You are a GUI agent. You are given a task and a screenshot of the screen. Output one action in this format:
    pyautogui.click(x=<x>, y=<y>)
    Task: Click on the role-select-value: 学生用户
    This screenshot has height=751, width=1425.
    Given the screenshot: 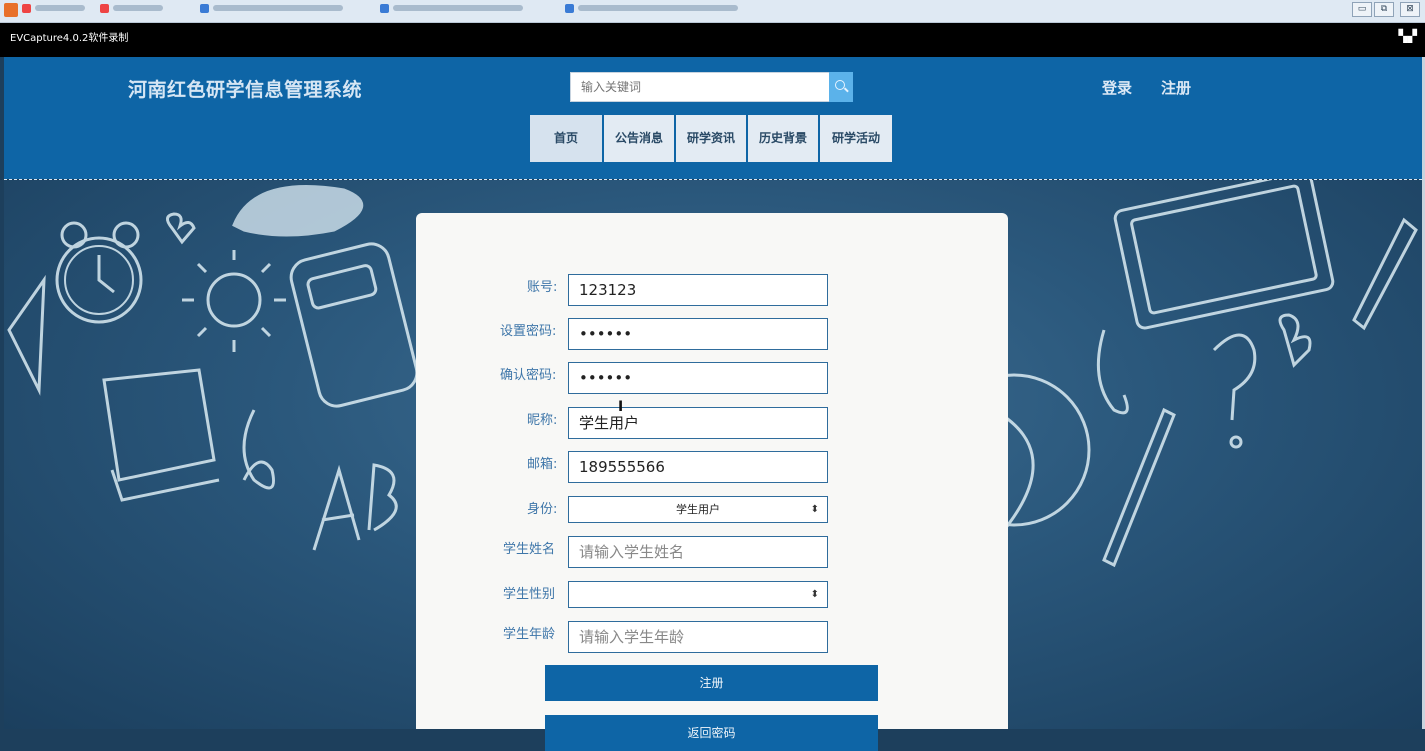 What is the action you would take?
    pyautogui.click(x=698, y=509)
    